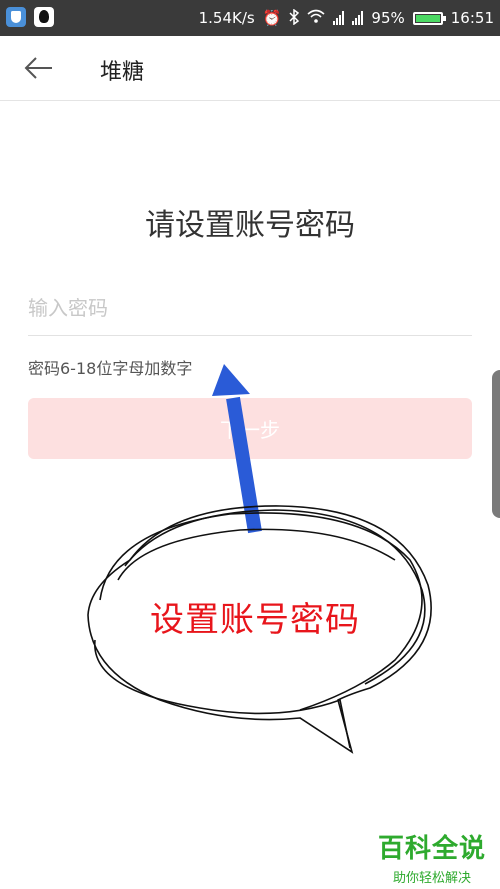 The height and width of the screenshot is (889, 500). I want to click on callout-text: 设置账号密码, so click(255, 620).